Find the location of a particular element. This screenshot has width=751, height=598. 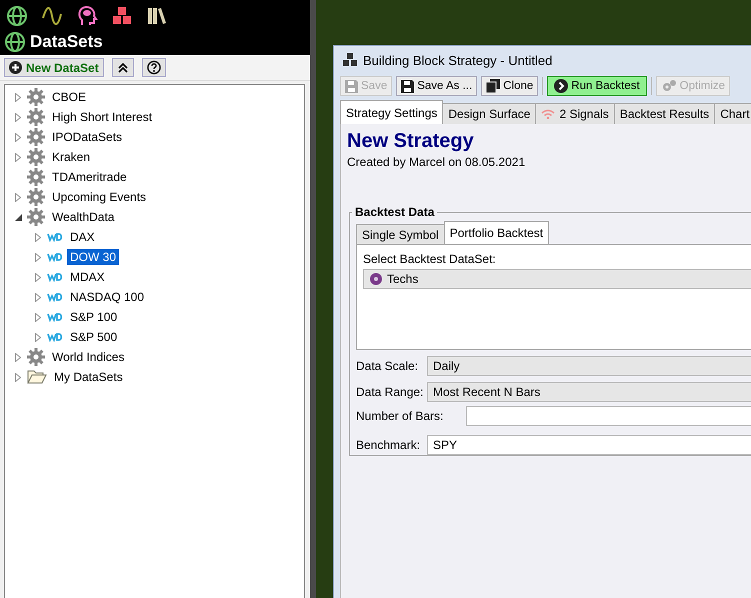

field-label: Data Scale: is located at coordinates (388, 366).